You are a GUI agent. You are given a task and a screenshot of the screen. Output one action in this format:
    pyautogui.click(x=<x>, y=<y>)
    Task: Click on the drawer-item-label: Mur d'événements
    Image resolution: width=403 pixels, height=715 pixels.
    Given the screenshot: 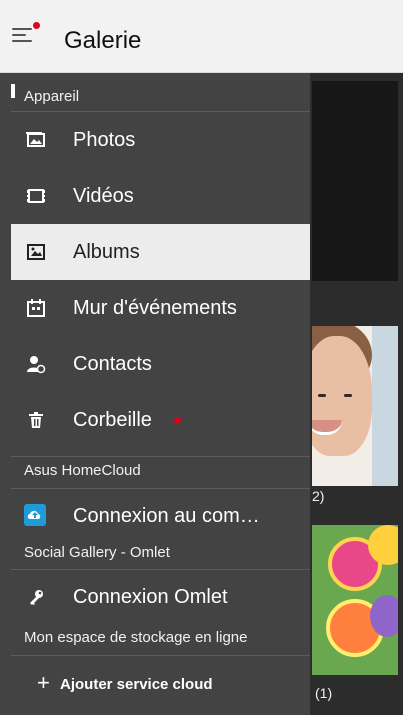 What is the action you would take?
    pyautogui.click(x=155, y=308)
    